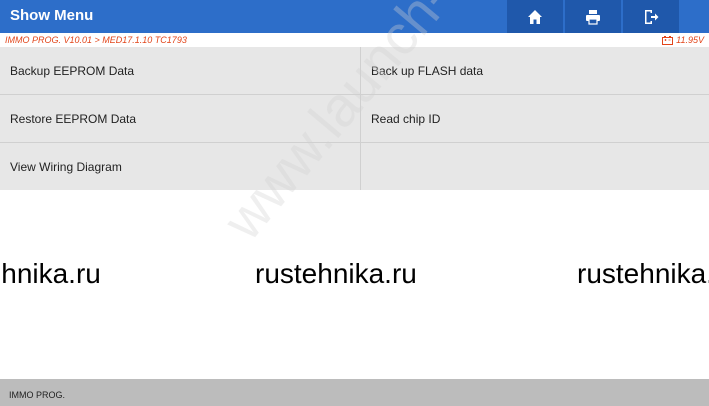  What do you see at coordinates (37, 395) in the screenshot?
I see `footer-label: IMMO PROG.` at bounding box center [37, 395].